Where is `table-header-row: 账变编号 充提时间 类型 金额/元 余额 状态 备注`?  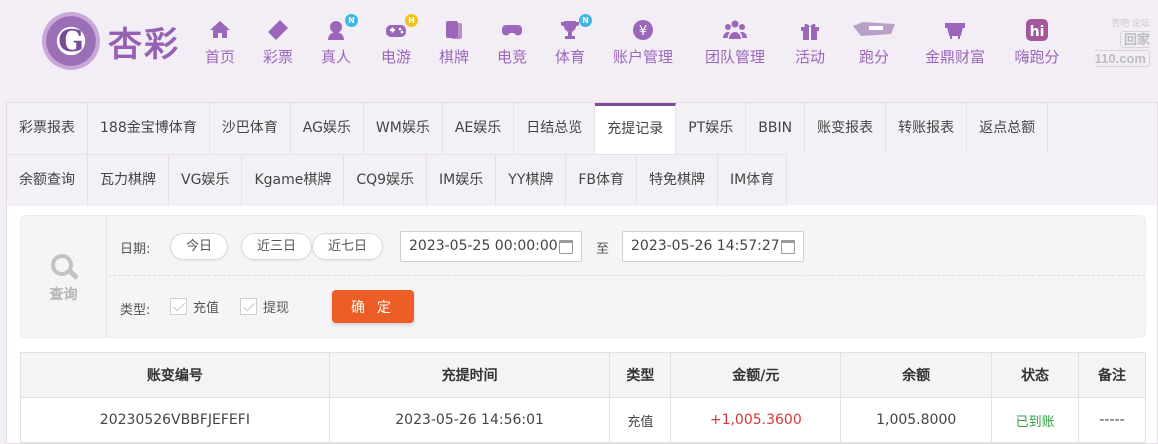
table-header-row: 账变编号 充提时间 类型 金额/元 余额 状态 备注 is located at coordinates (583, 375).